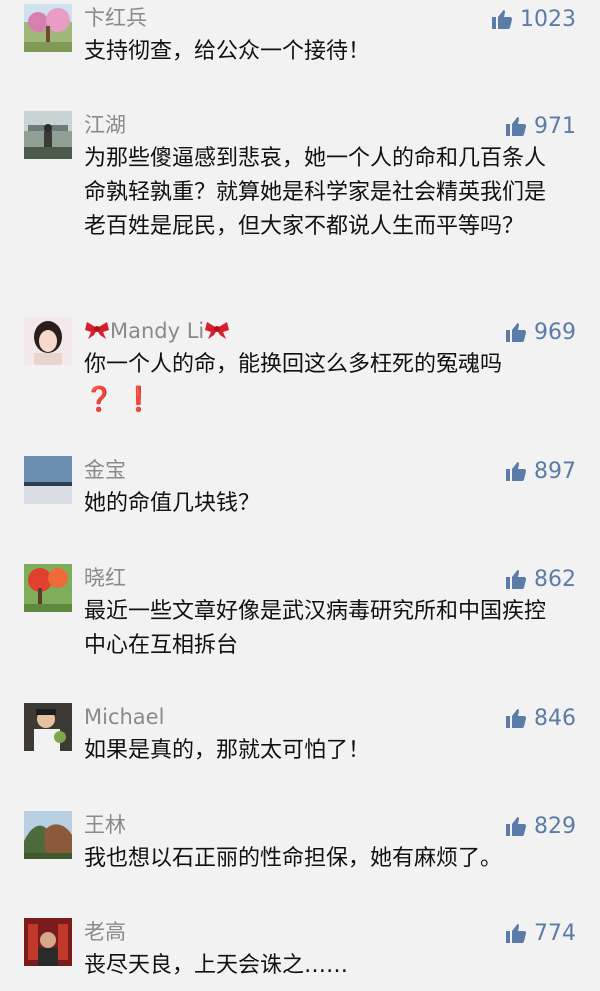 This screenshot has width=600, height=991. I want to click on comment-author-text: Mandy Li, so click(157, 331).